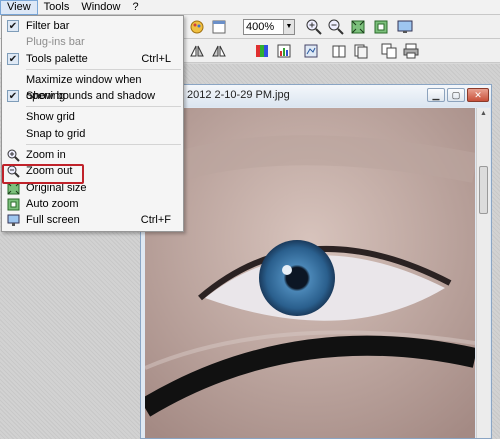 The image size is (500, 439). What do you see at coordinates (483, 273) in the screenshot?
I see `vertical-scrollbar: ▲` at bounding box center [483, 273].